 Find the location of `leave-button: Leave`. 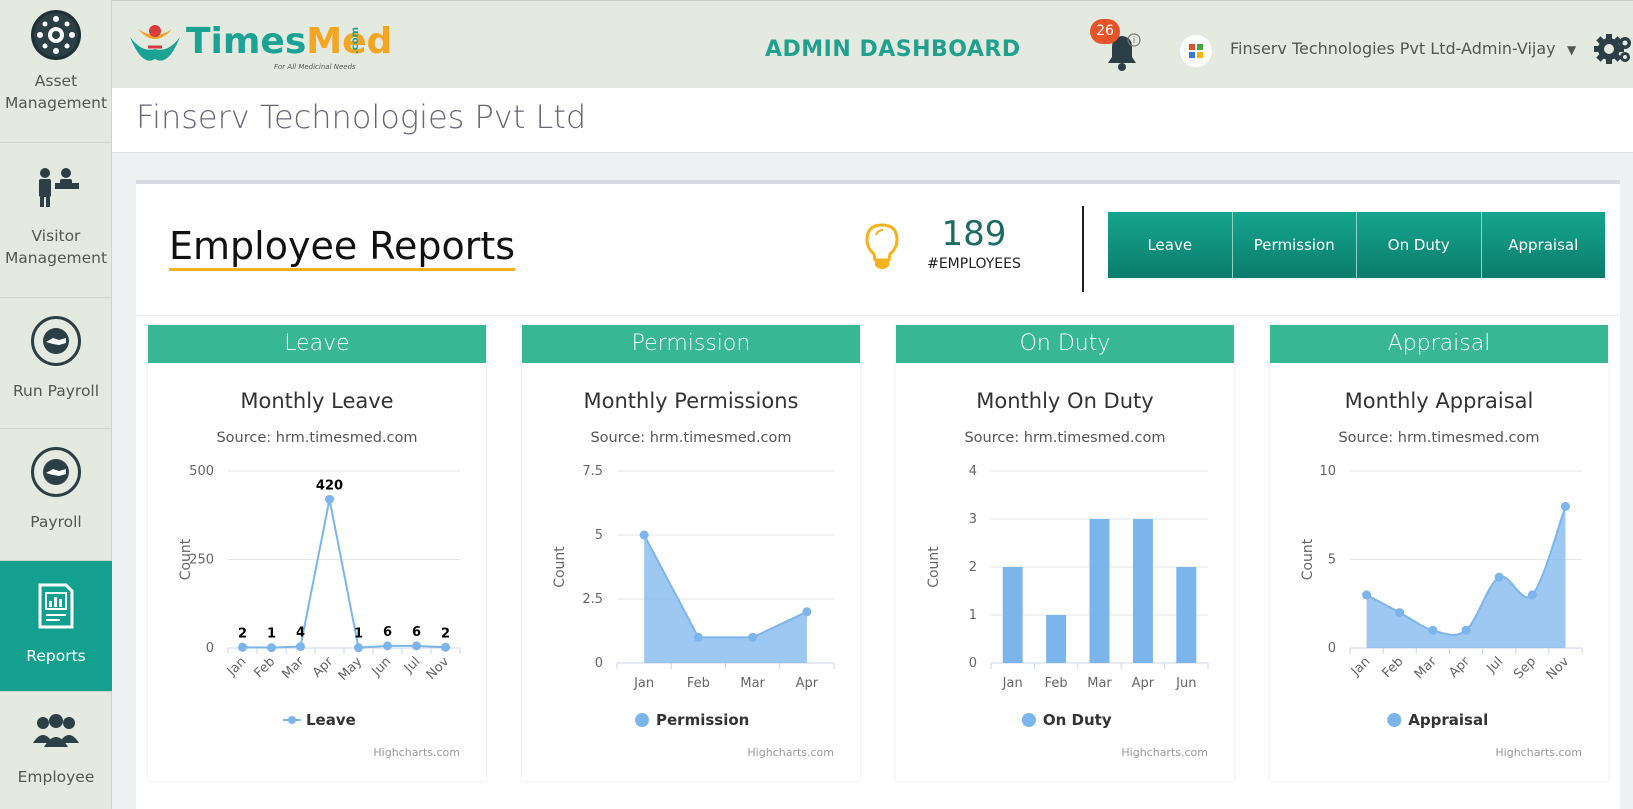

leave-button: Leave is located at coordinates (1170, 245).